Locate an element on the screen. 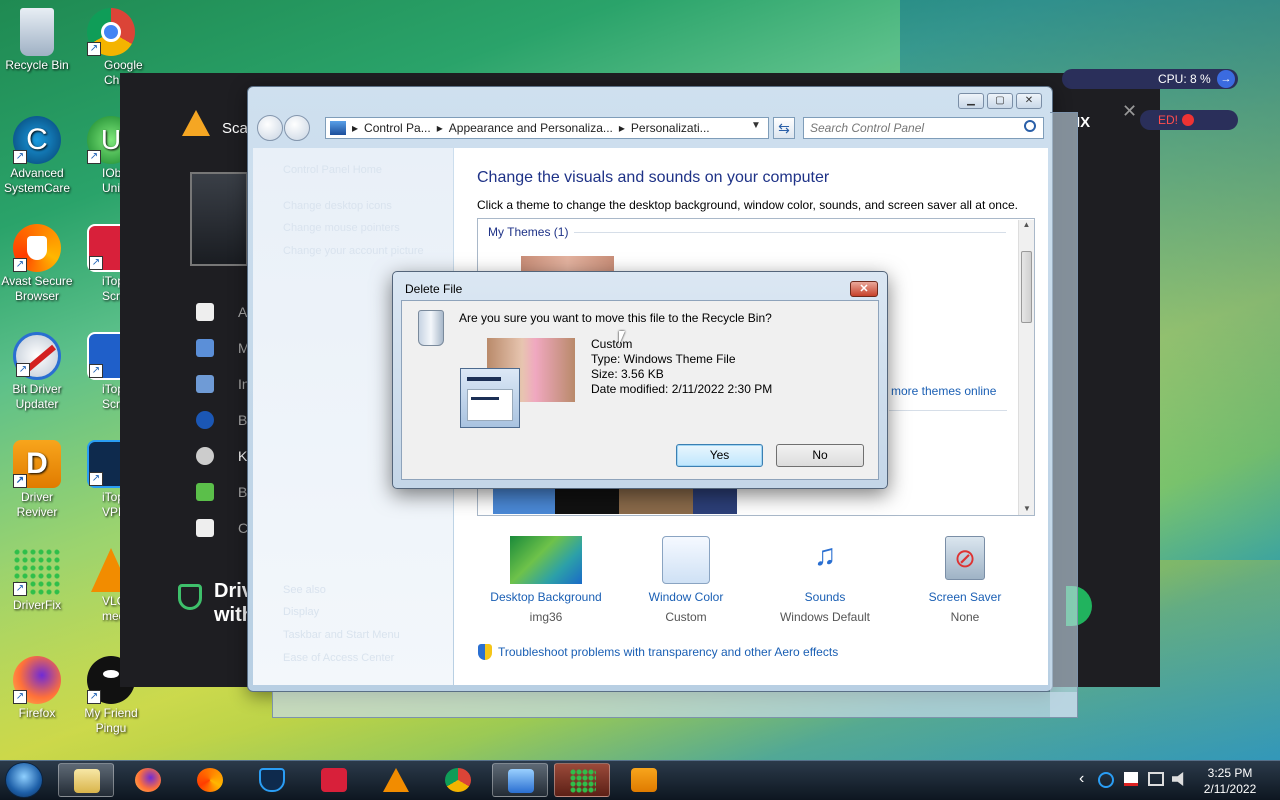  taskbar-itop-vpn is located at coordinates (272, 780).